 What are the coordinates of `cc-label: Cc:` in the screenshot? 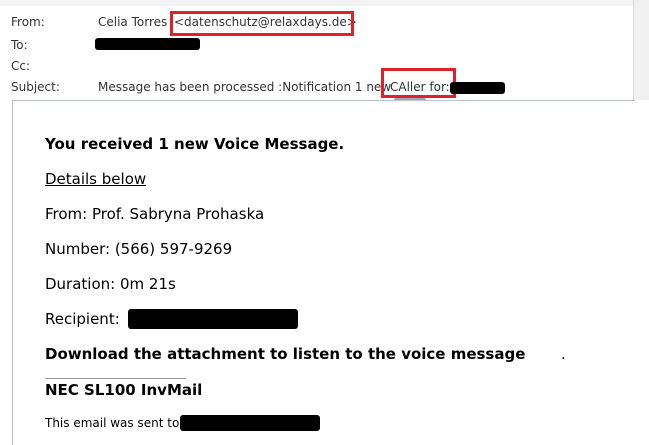 It's located at (21, 66).